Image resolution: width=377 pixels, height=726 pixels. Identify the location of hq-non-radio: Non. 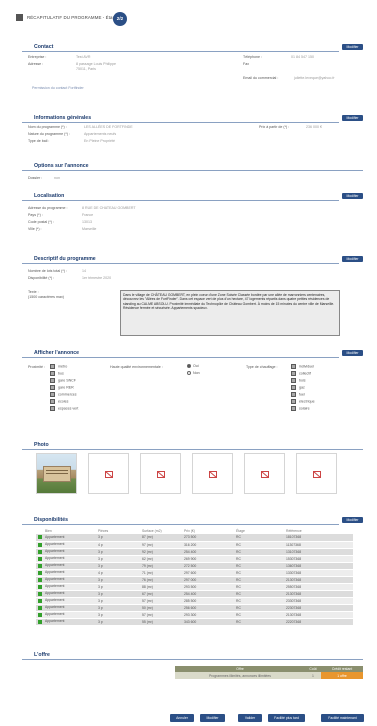
(193, 373).